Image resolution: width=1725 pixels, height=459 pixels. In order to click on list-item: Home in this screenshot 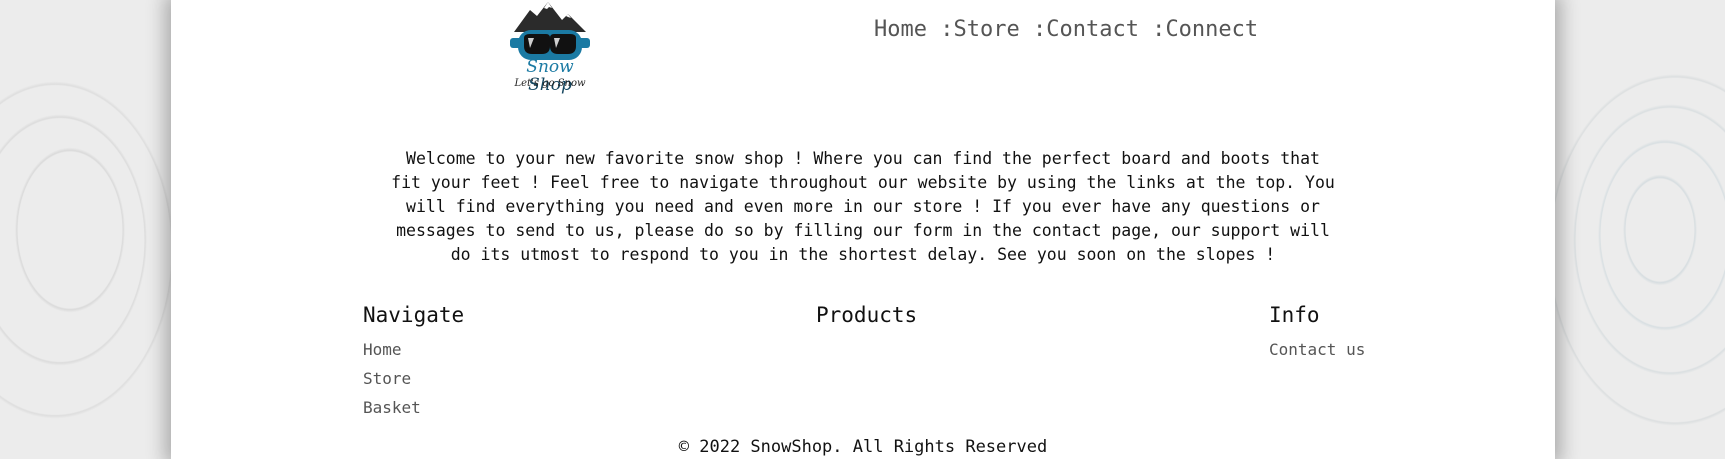, I will do `click(413, 349)`.